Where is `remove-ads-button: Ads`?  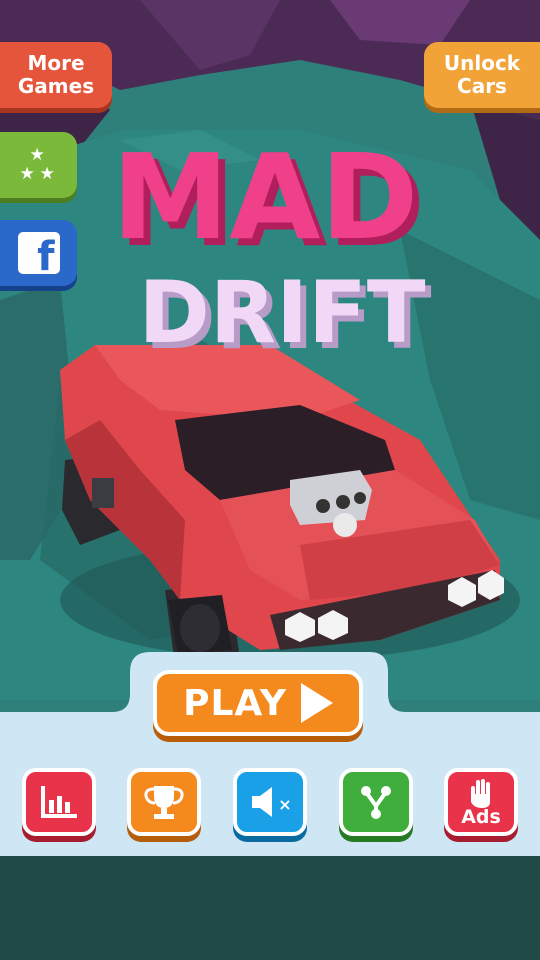
remove-ads-button: Ads is located at coordinates (481, 802).